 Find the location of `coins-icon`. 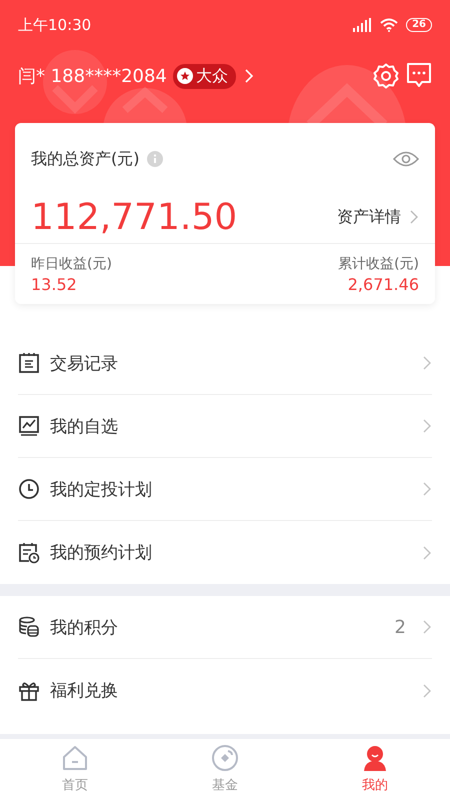

coins-icon is located at coordinates (29, 627).